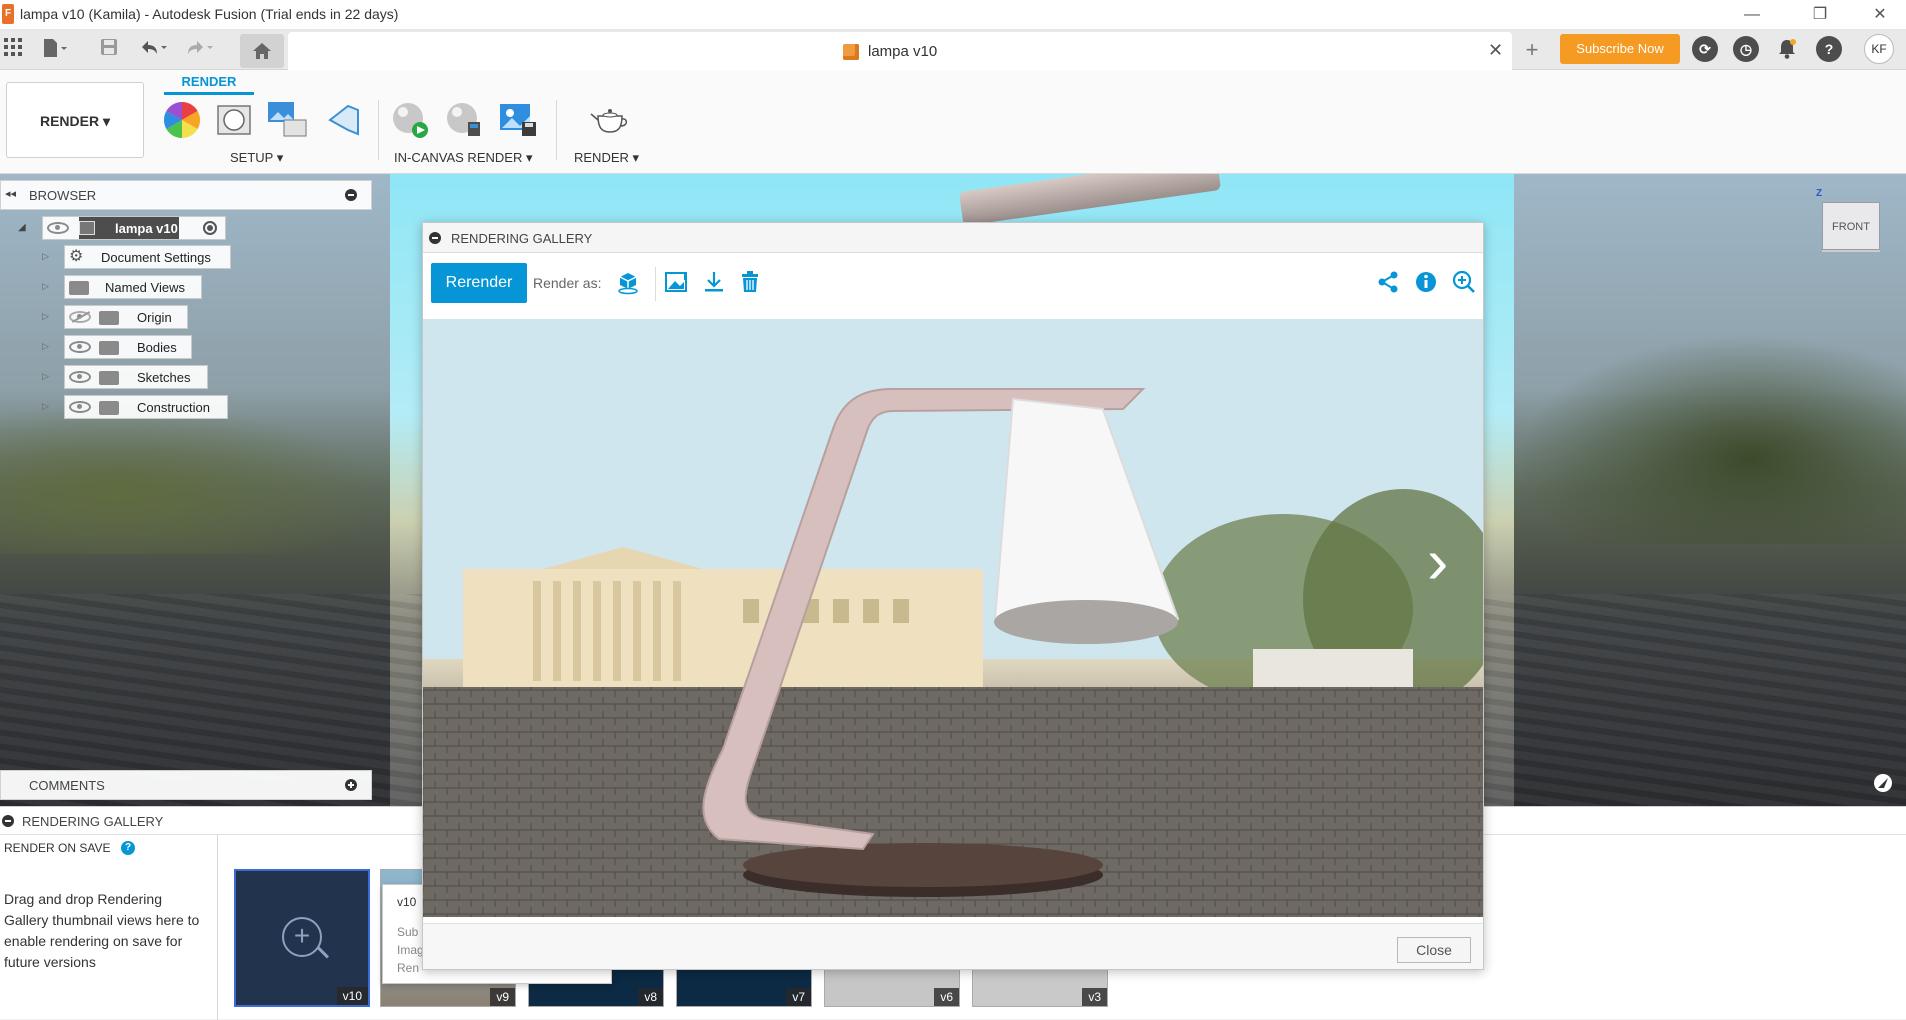 The image size is (1906, 1020). Describe the element at coordinates (464, 120) in the screenshot. I see `in-canvas-render-settings-icon` at that location.